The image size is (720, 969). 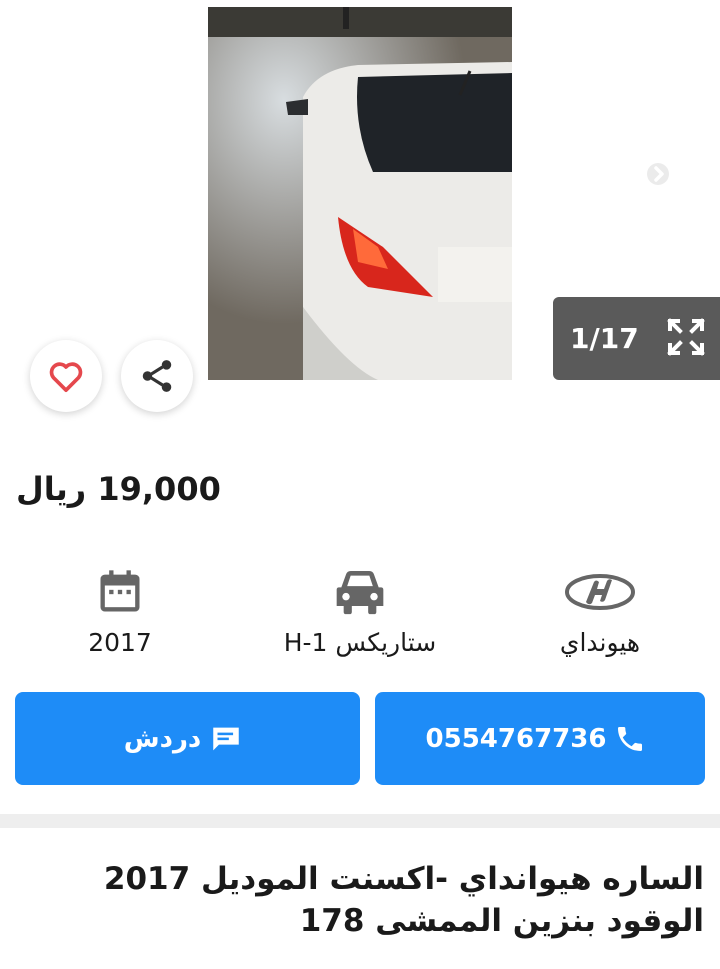 I want to click on share-button, so click(x=157, y=376).